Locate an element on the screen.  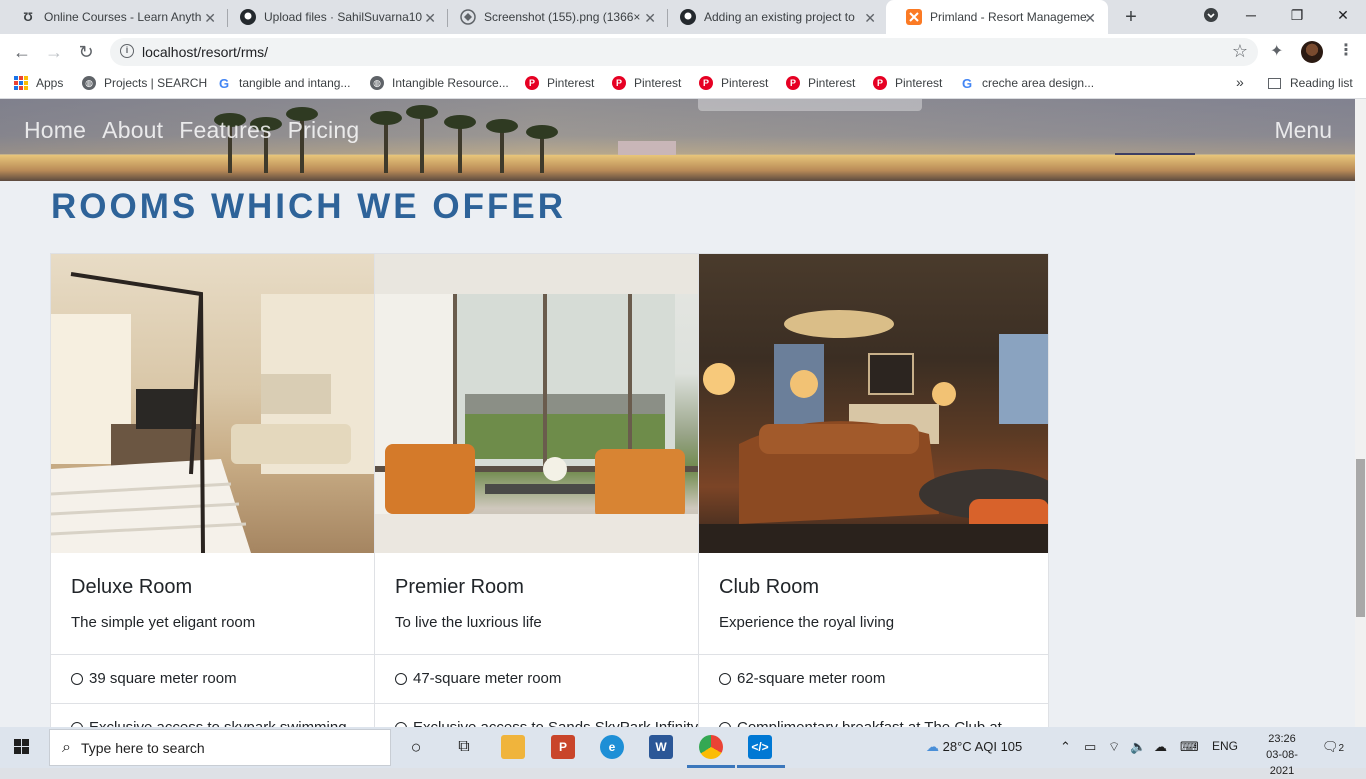
back-button: ← is located at coordinates (22, 52).